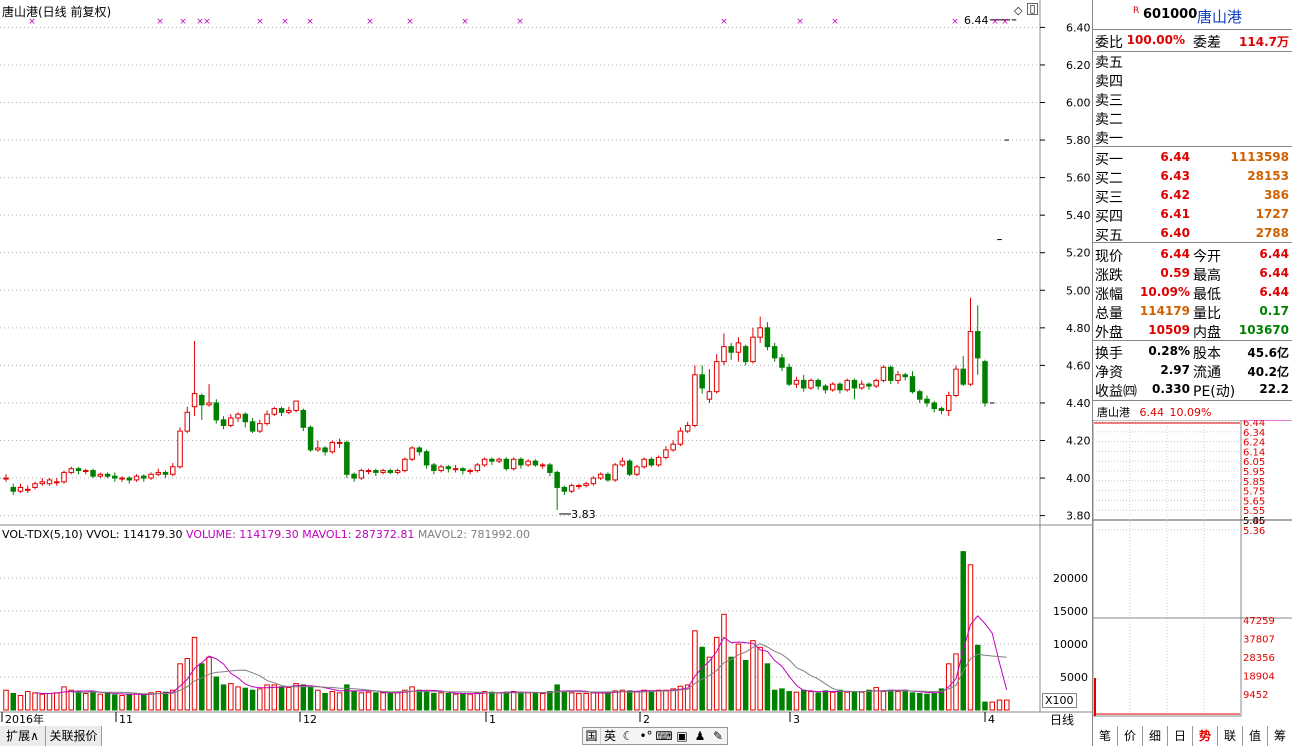 This screenshot has width=1292, height=746. I want to click on wrench-icon: ✎, so click(718, 736).